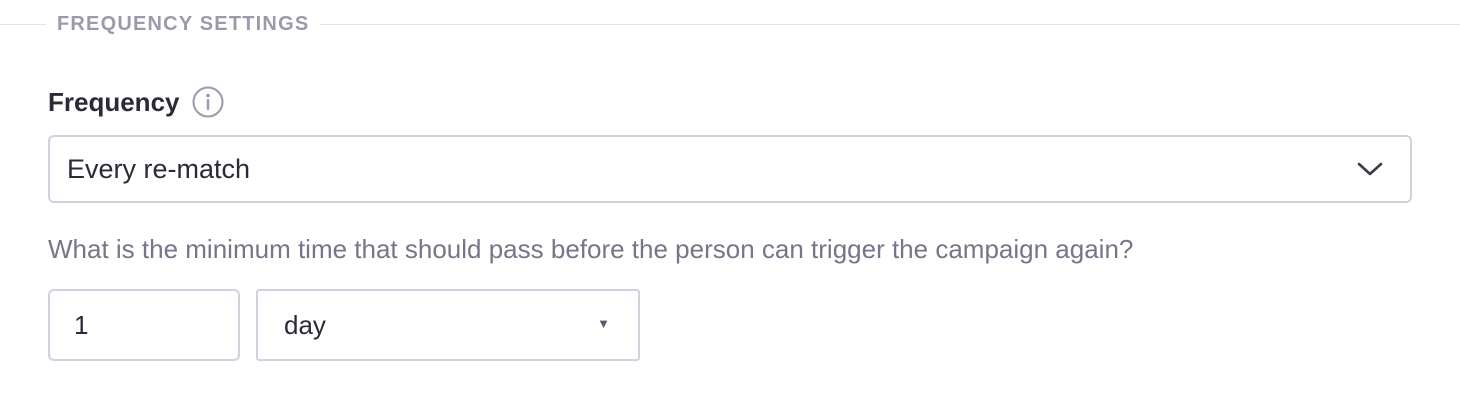 This screenshot has height=406, width=1460. Describe the element at coordinates (23, 24) in the screenshot. I see `divider-left` at that location.